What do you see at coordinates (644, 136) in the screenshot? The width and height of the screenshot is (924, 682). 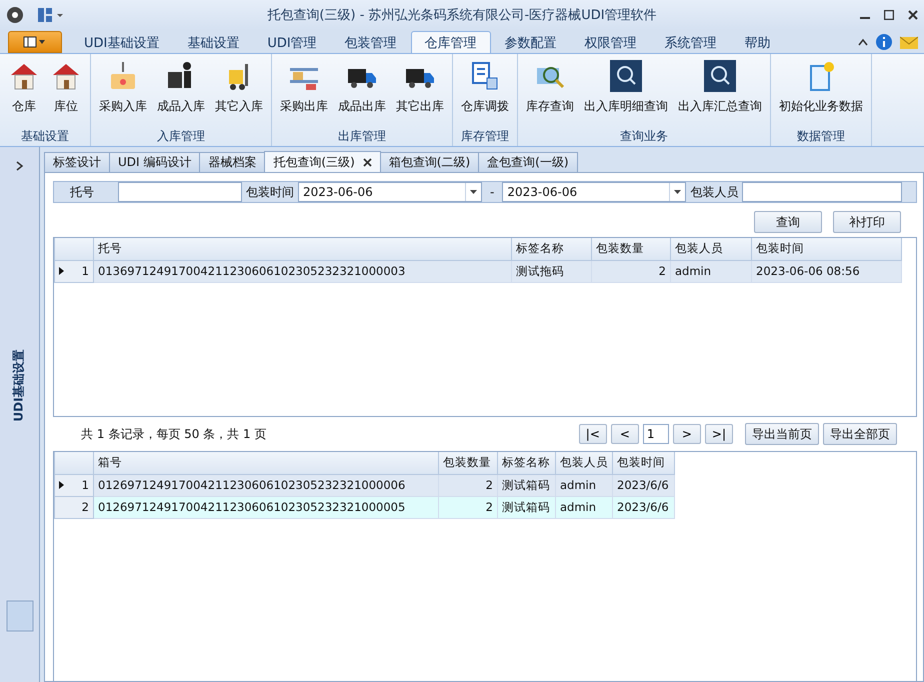 I see `group-label: 查询业务` at bounding box center [644, 136].